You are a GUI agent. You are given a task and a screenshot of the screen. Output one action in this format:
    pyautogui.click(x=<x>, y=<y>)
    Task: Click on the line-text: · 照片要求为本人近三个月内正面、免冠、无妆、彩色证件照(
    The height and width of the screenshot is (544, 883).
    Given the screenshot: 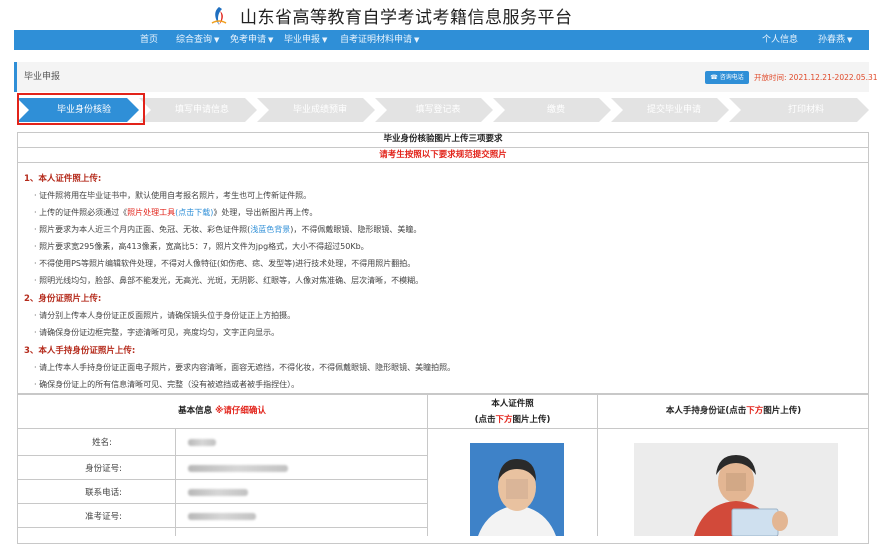 What is the action you would take?
    pyautogui.click(x=142, y=229)
    